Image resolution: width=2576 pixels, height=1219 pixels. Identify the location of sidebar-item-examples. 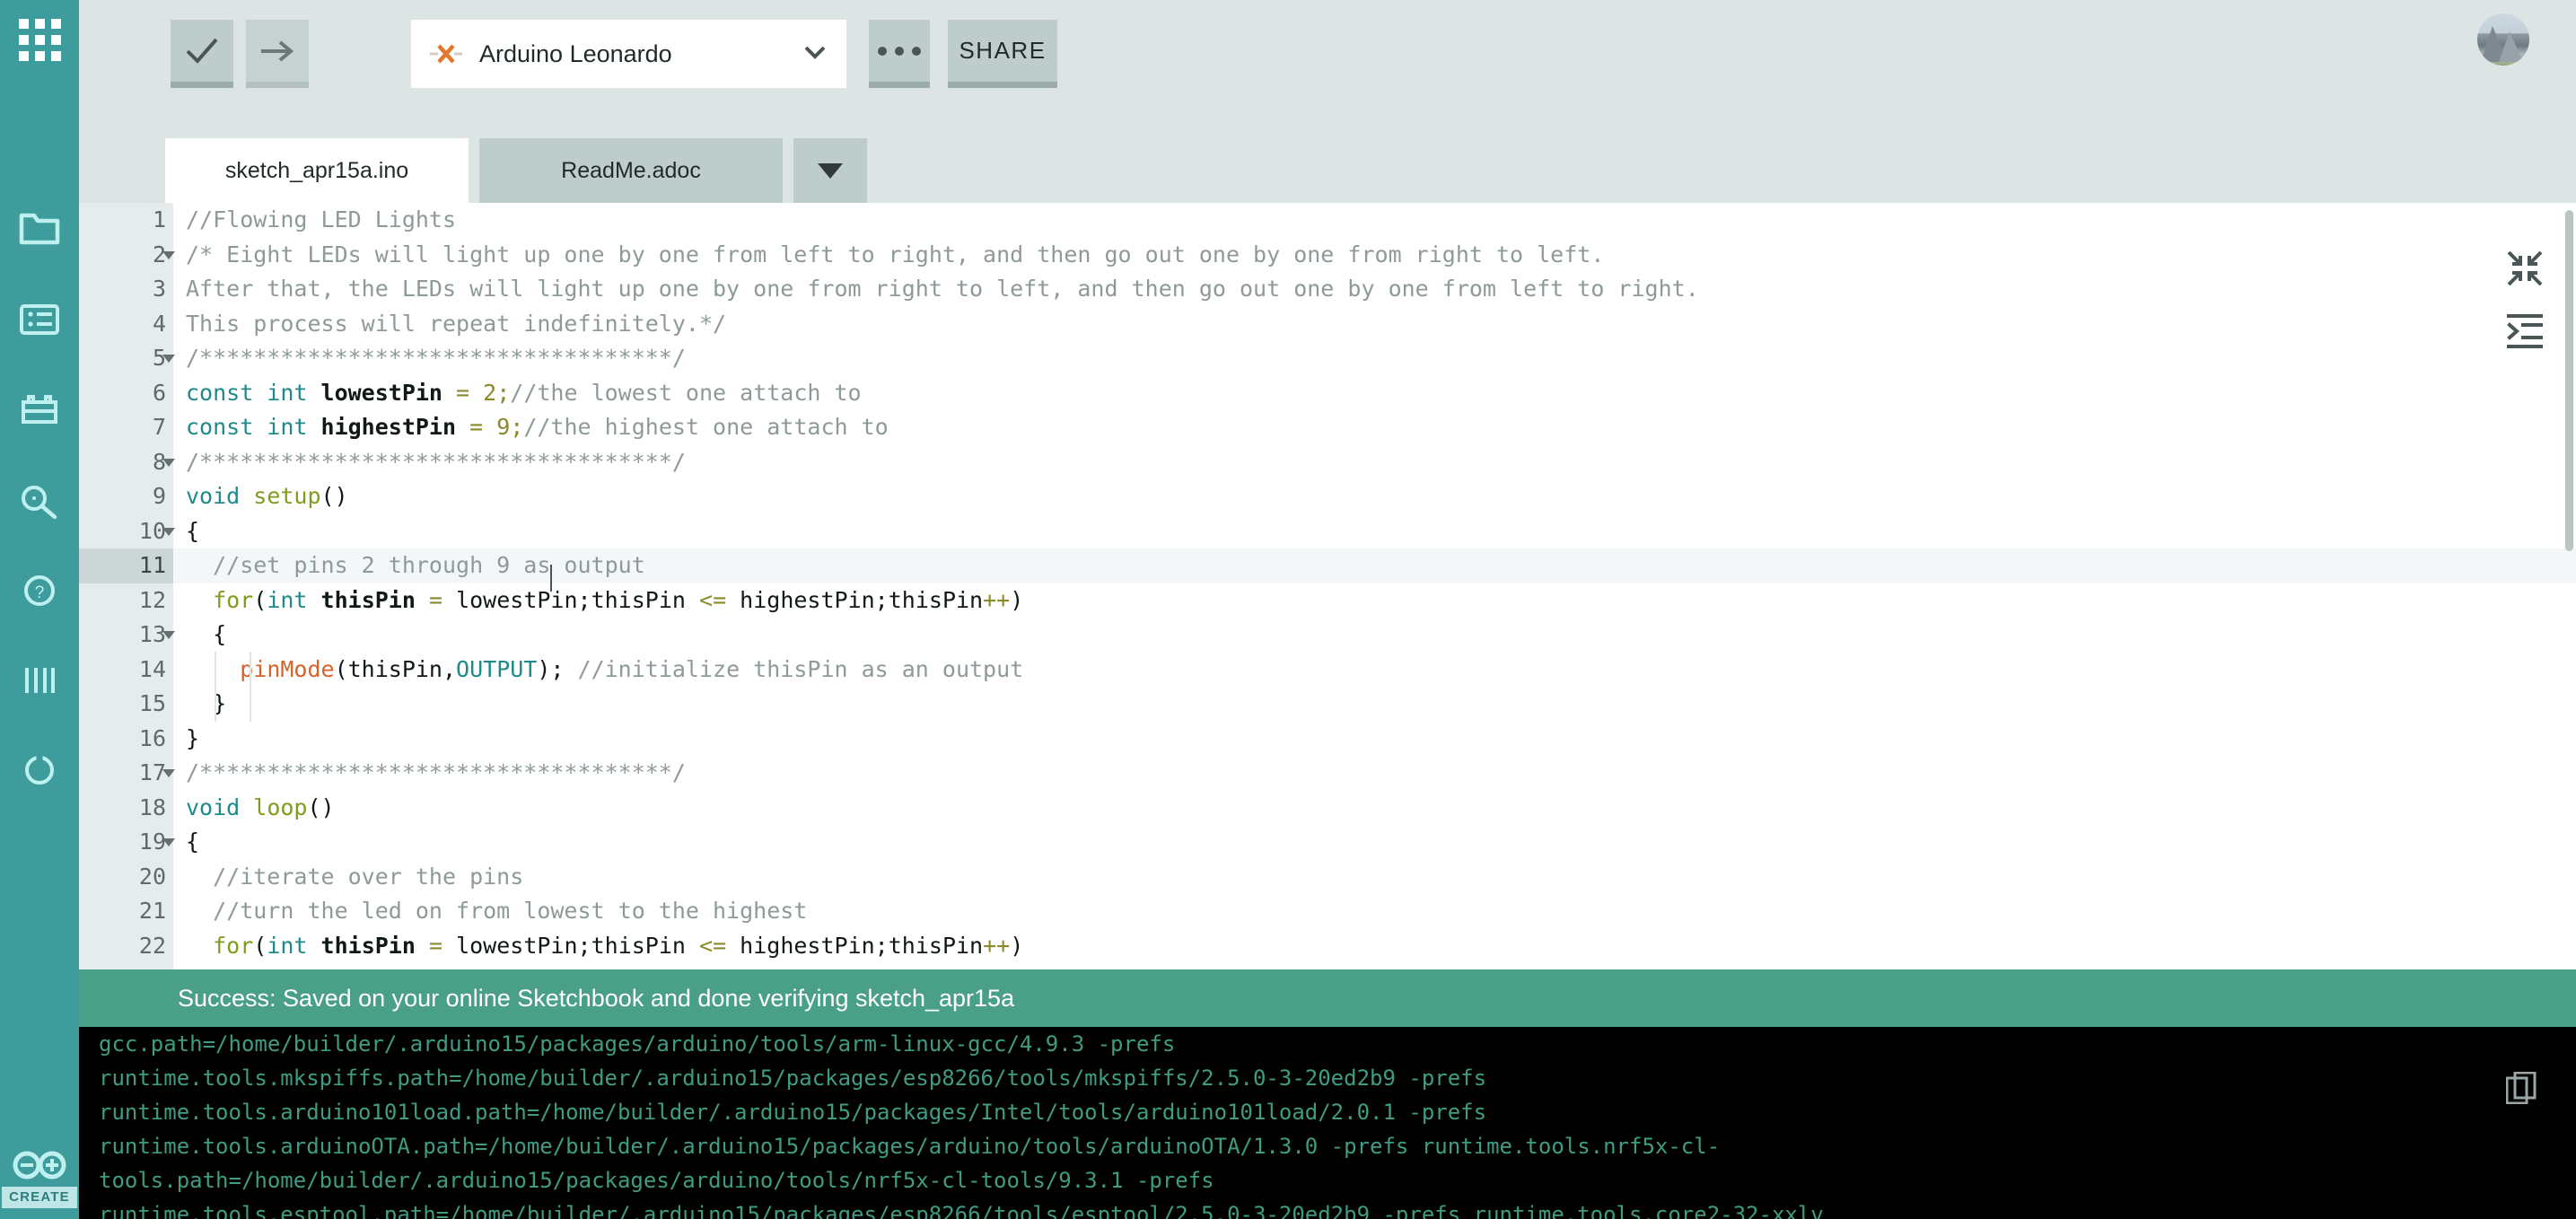
(39, 319).